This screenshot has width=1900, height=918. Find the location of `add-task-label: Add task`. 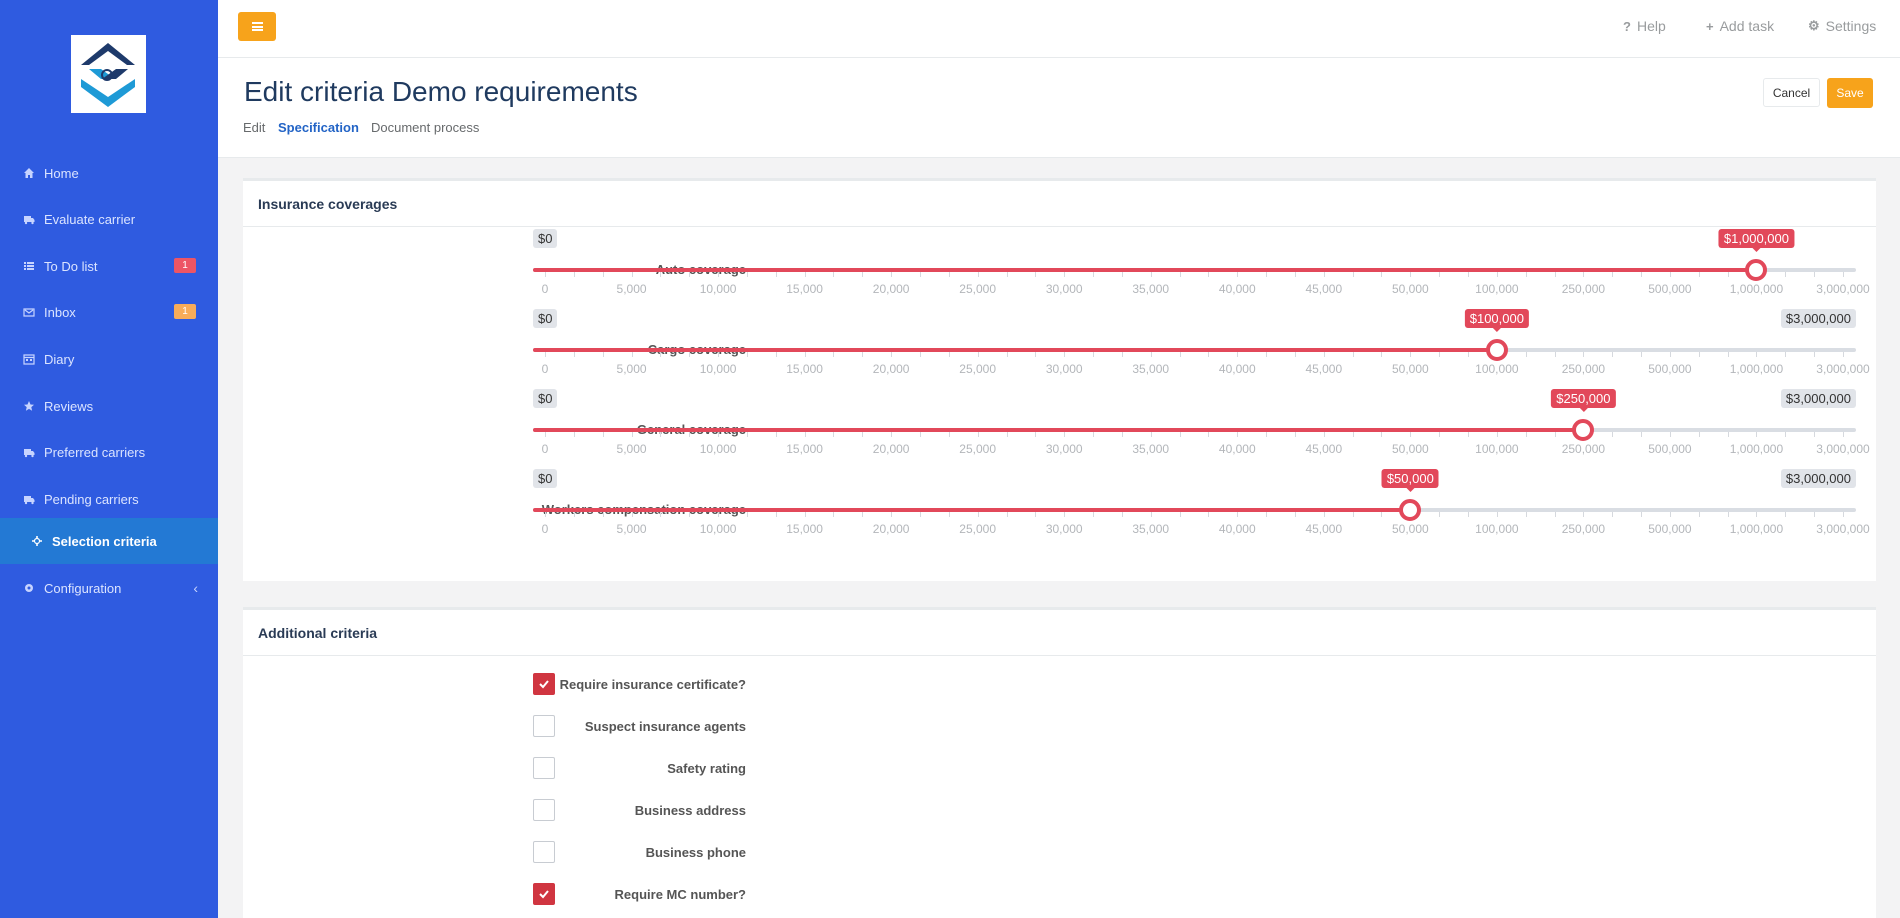

add-task-label: Add task is located at coordinates (1747, 26).